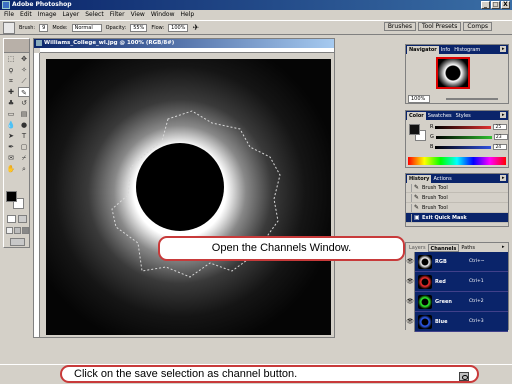 This screenshot has height=384, width=512. What do you see at coordinates (464, 376) in the screenshot?
I see `save-selection-as-channel-button` at bounding box center [464, 376].